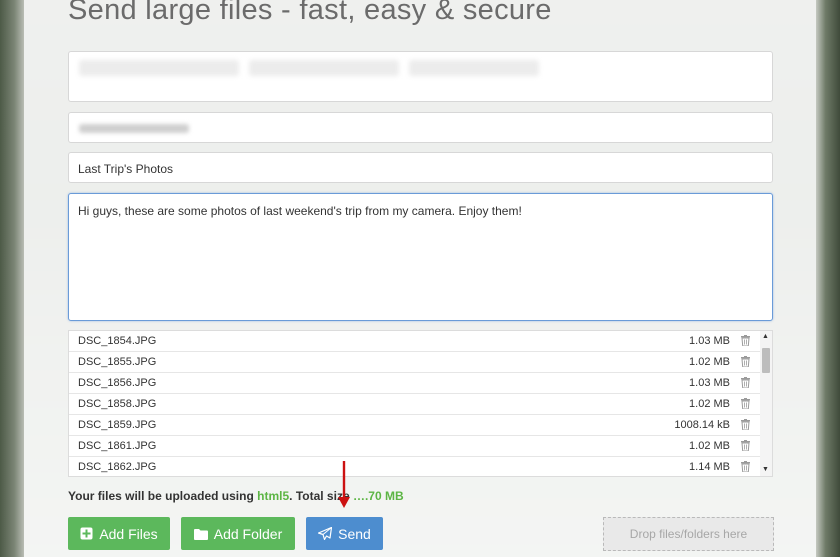  What do you see at coordinates (117, 446) in the screenshot?
I see `file-name: DSC_1861.JPG` at bounding box center [117, 446].